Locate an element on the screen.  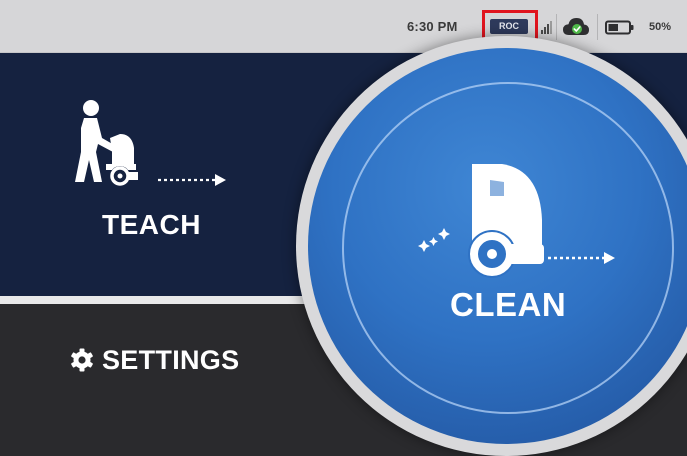
clean-label: CLEAN is located at coordinates (508, 304).